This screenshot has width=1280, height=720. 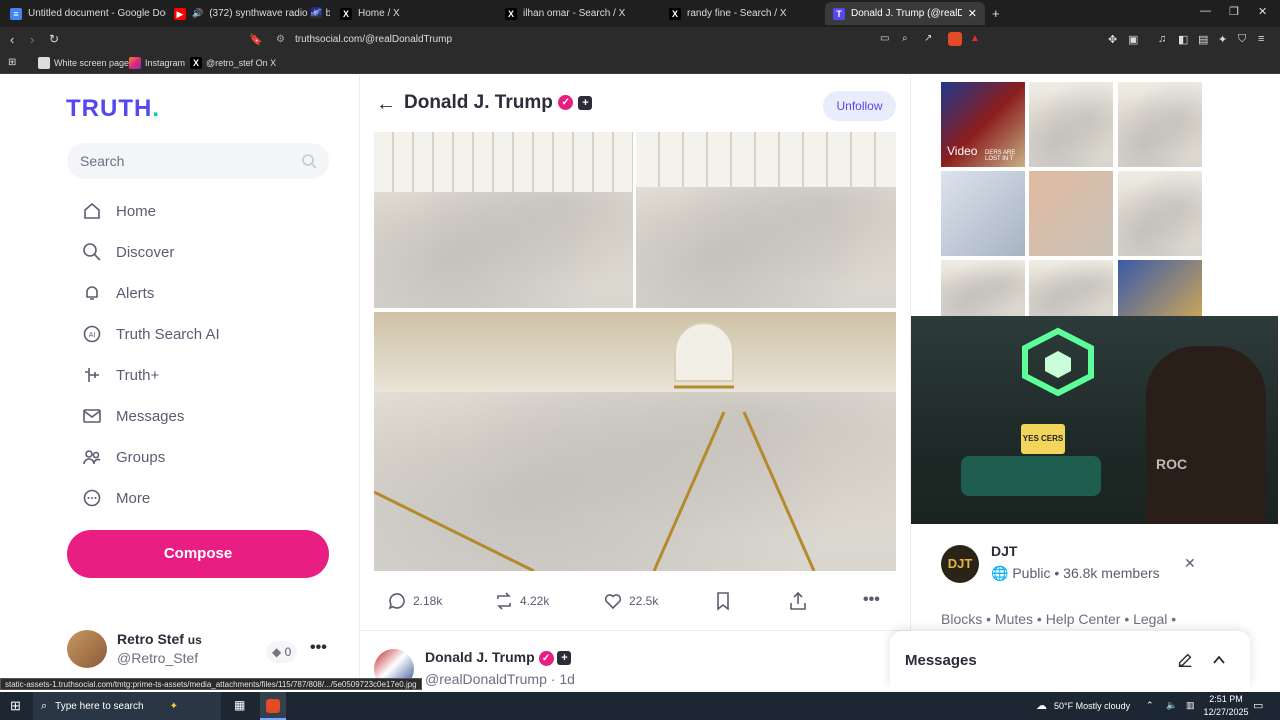 What do you see at coordinates (346, 13) in the screenshot?
I see `x-icon: X` at bounding box center [346, 13].